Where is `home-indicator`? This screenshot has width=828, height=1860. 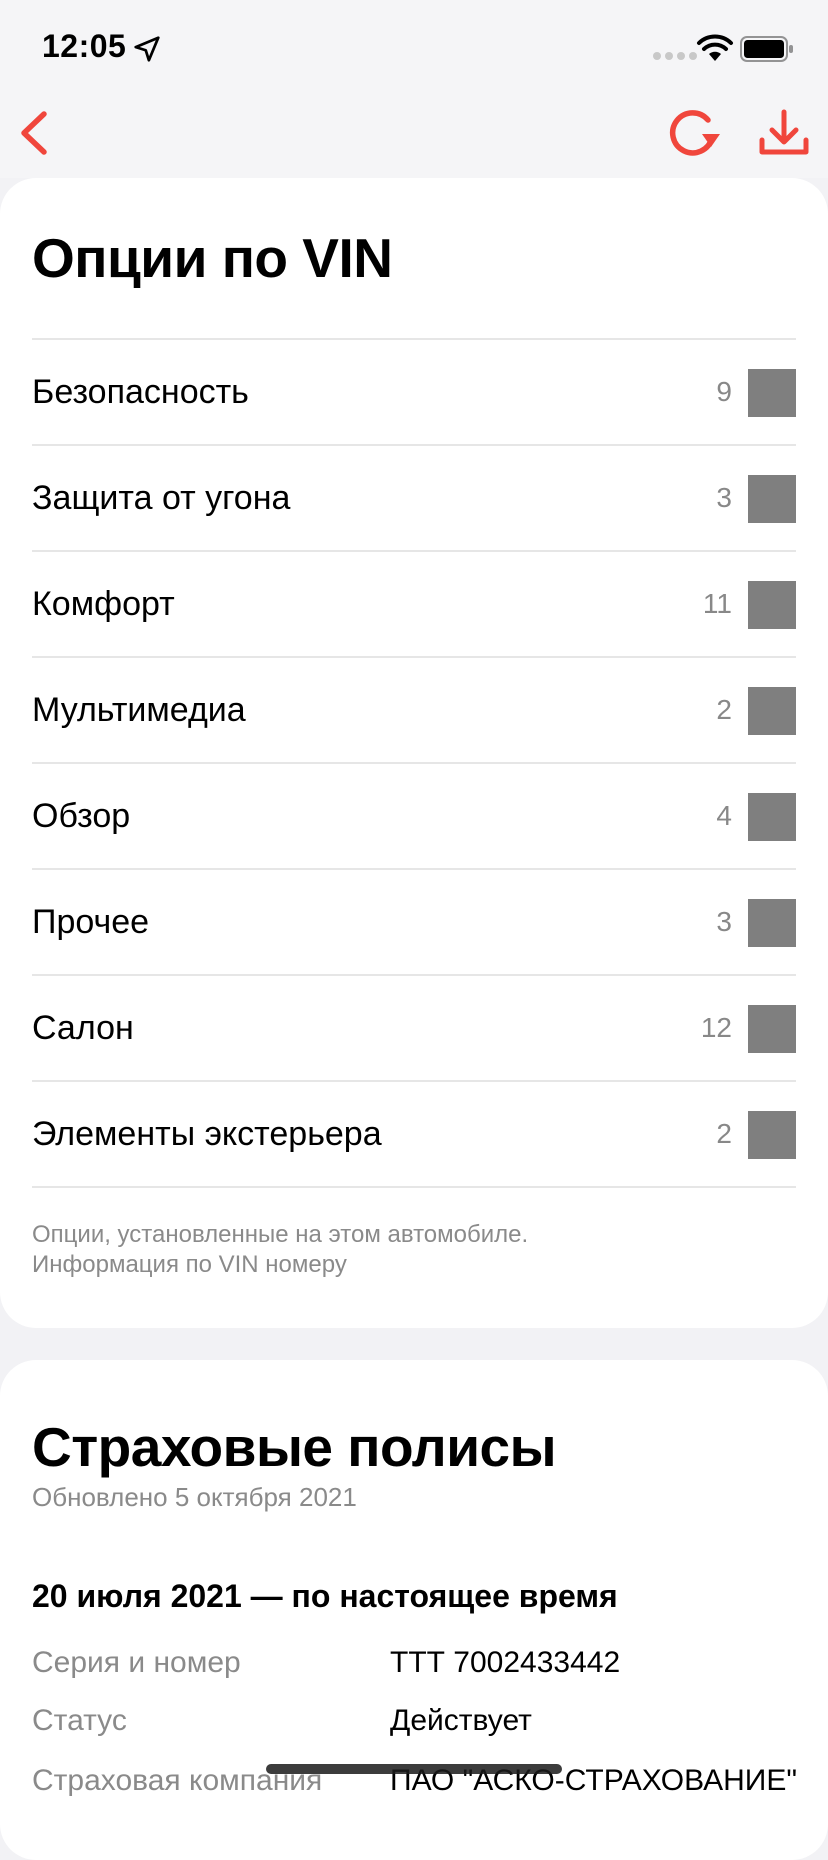 home-indicator is located at coordinates (414, 1769).